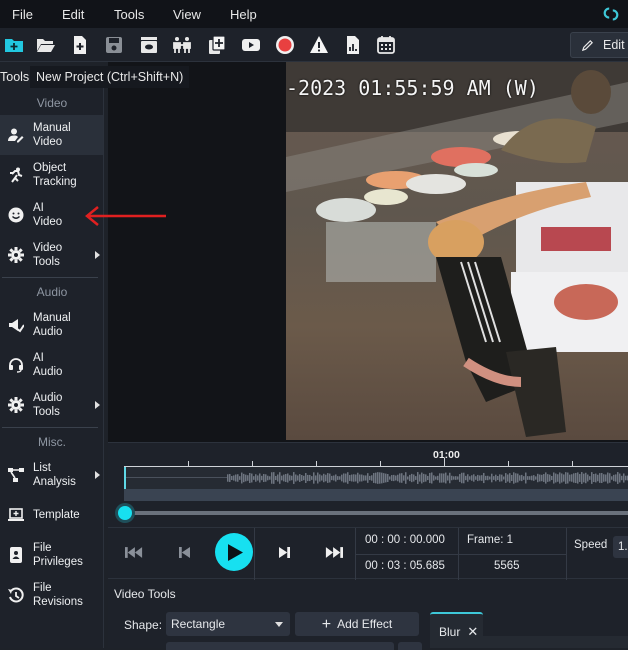  What do you see at coordinates (444, 462) in the screenshot?
I see `ruler-tick-major` at bounding box center [444, 462].